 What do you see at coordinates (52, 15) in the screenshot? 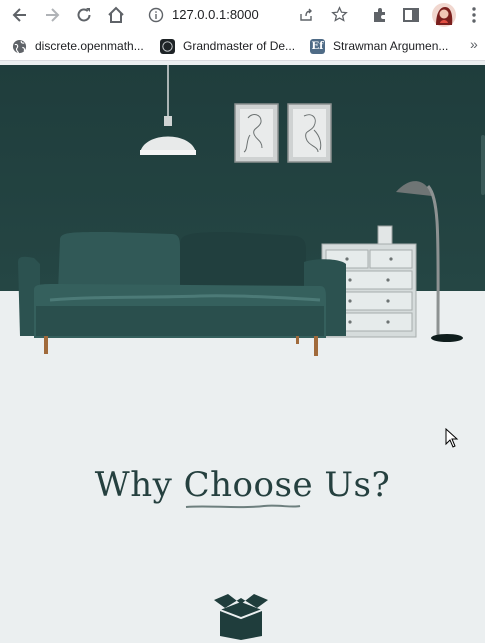
I see `forward-arrow-icon` at bounding box center [52, 15].